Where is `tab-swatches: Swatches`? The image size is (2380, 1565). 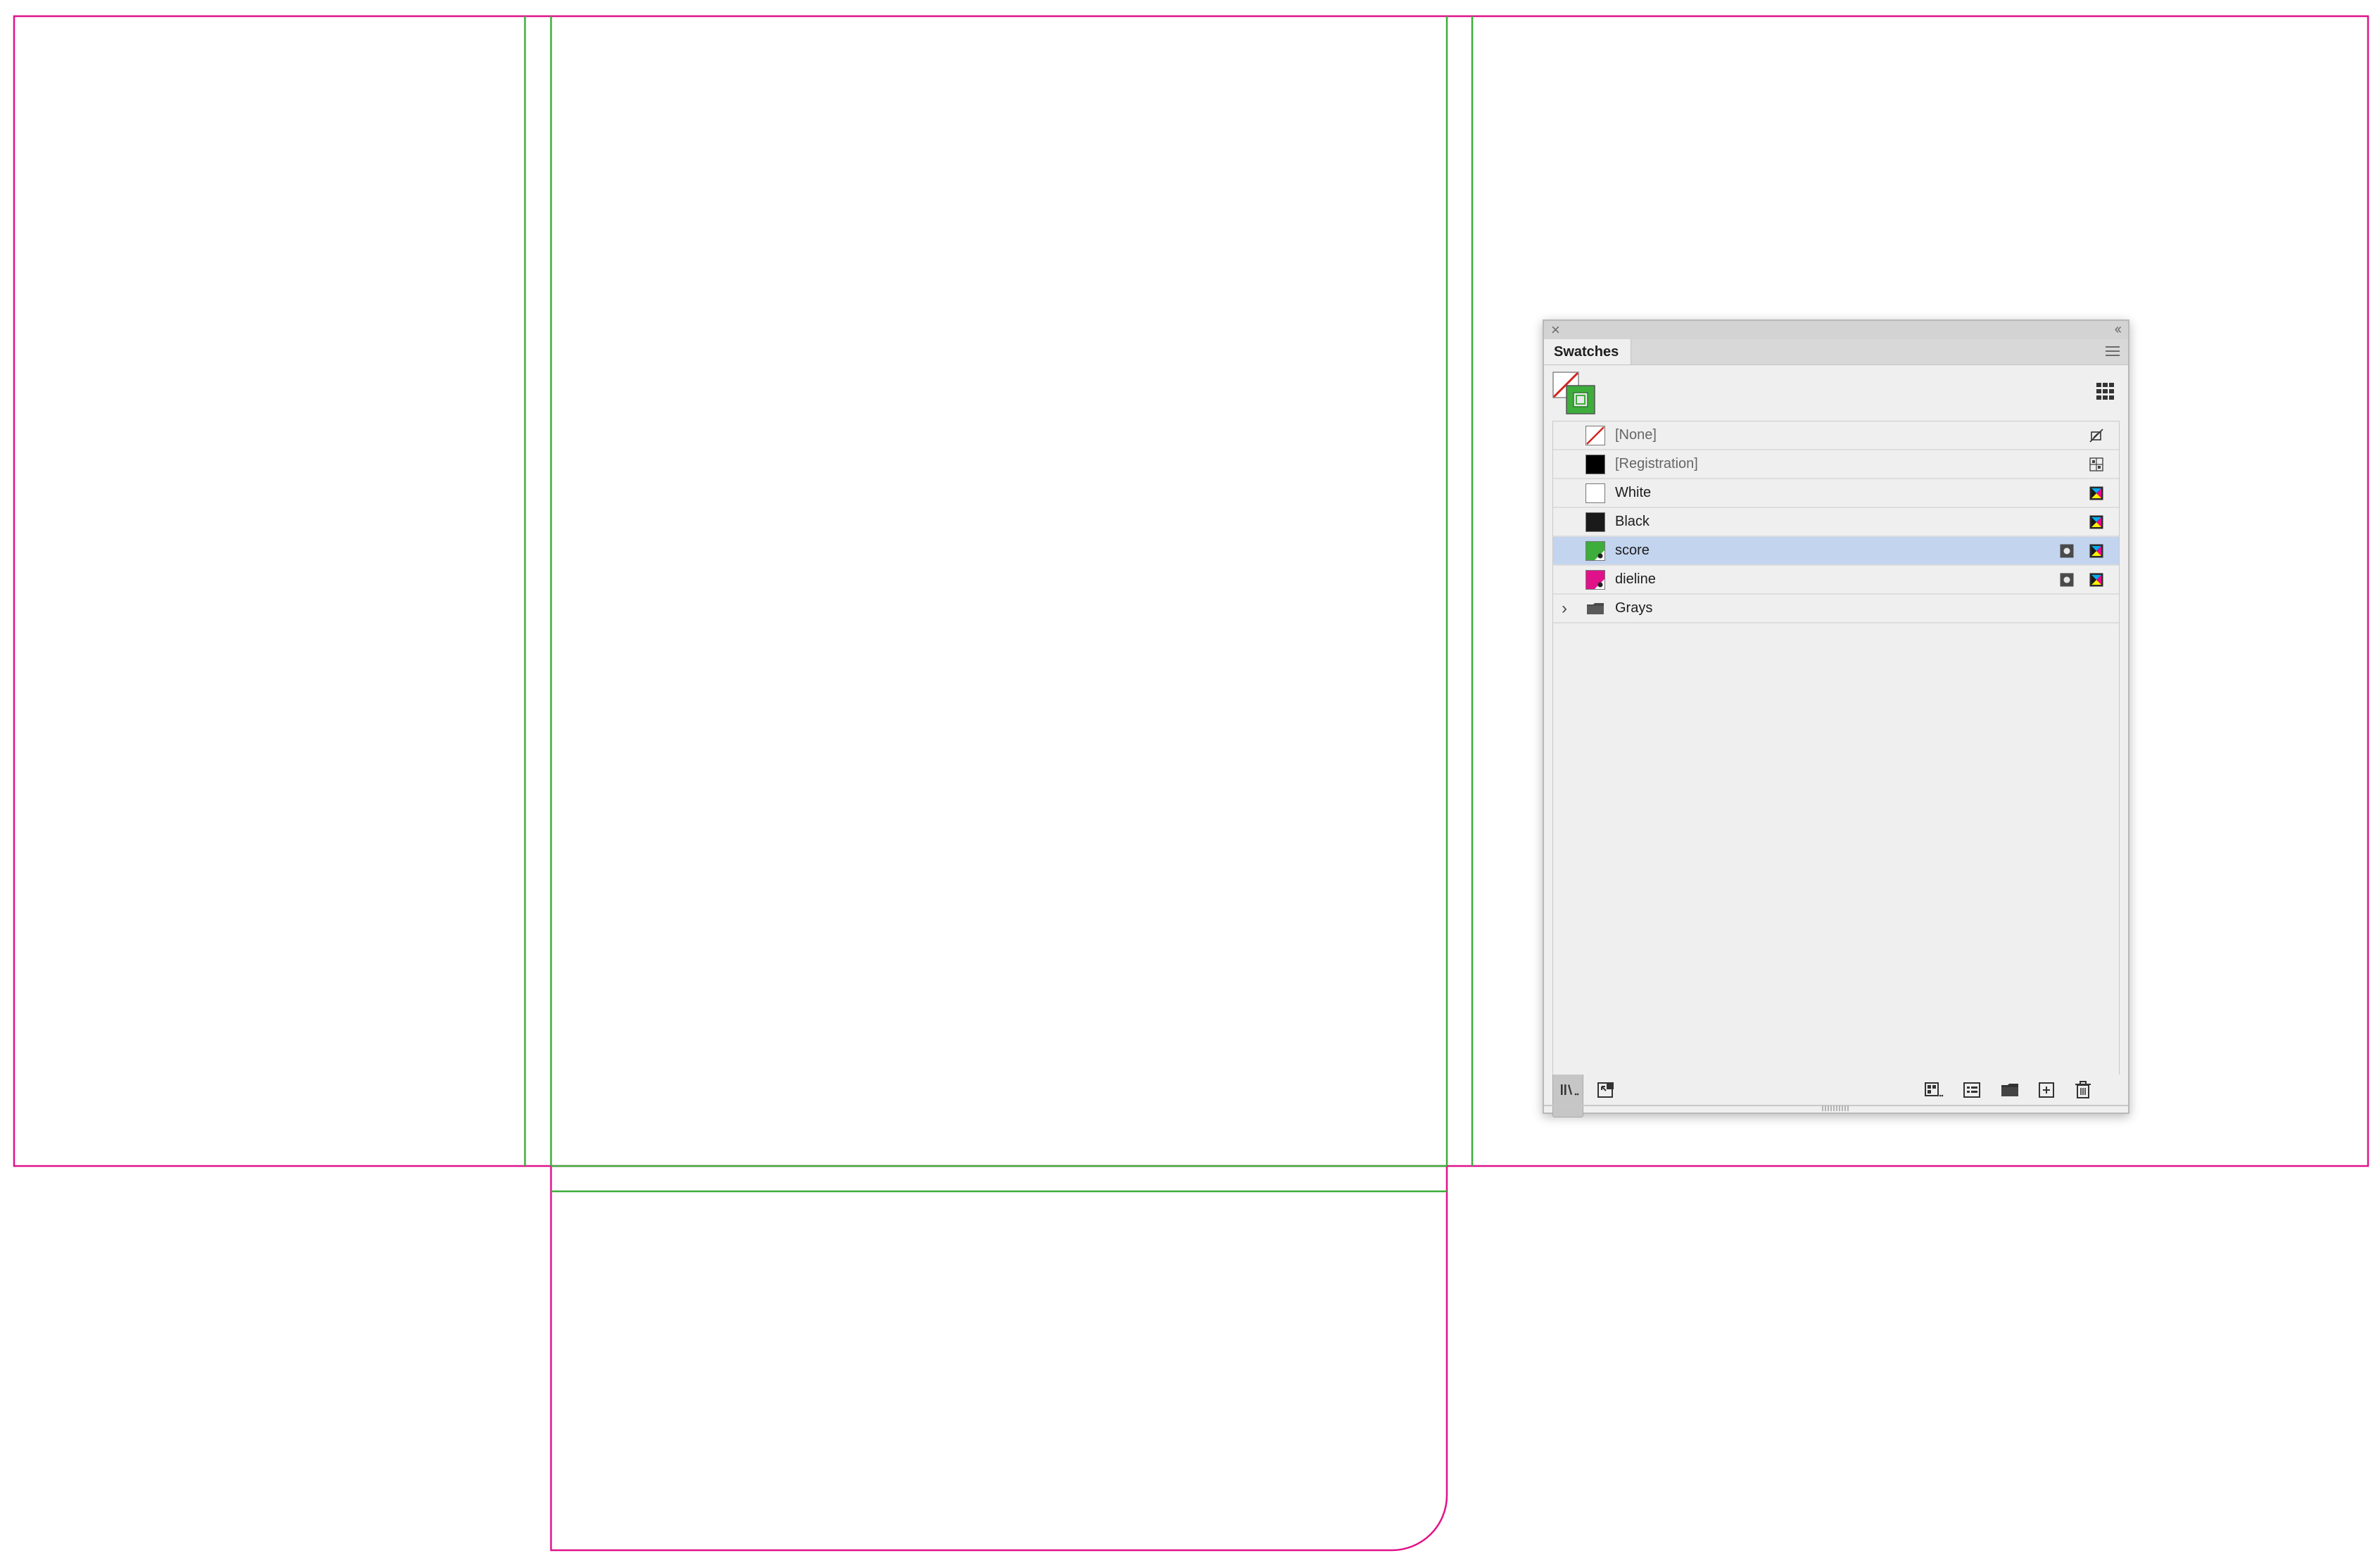
tab-swatches: Swatches is located at coordinates (1588, 352).